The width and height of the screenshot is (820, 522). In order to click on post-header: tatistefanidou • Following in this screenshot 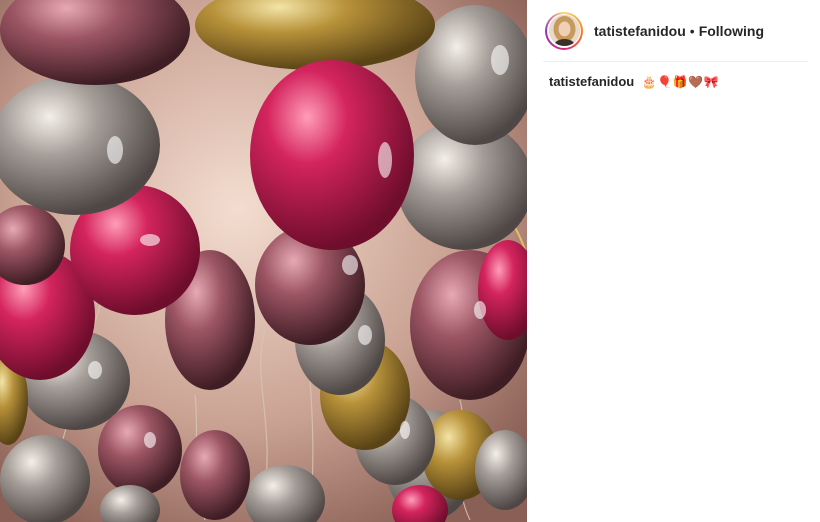, I will do `click(675, 31)`.